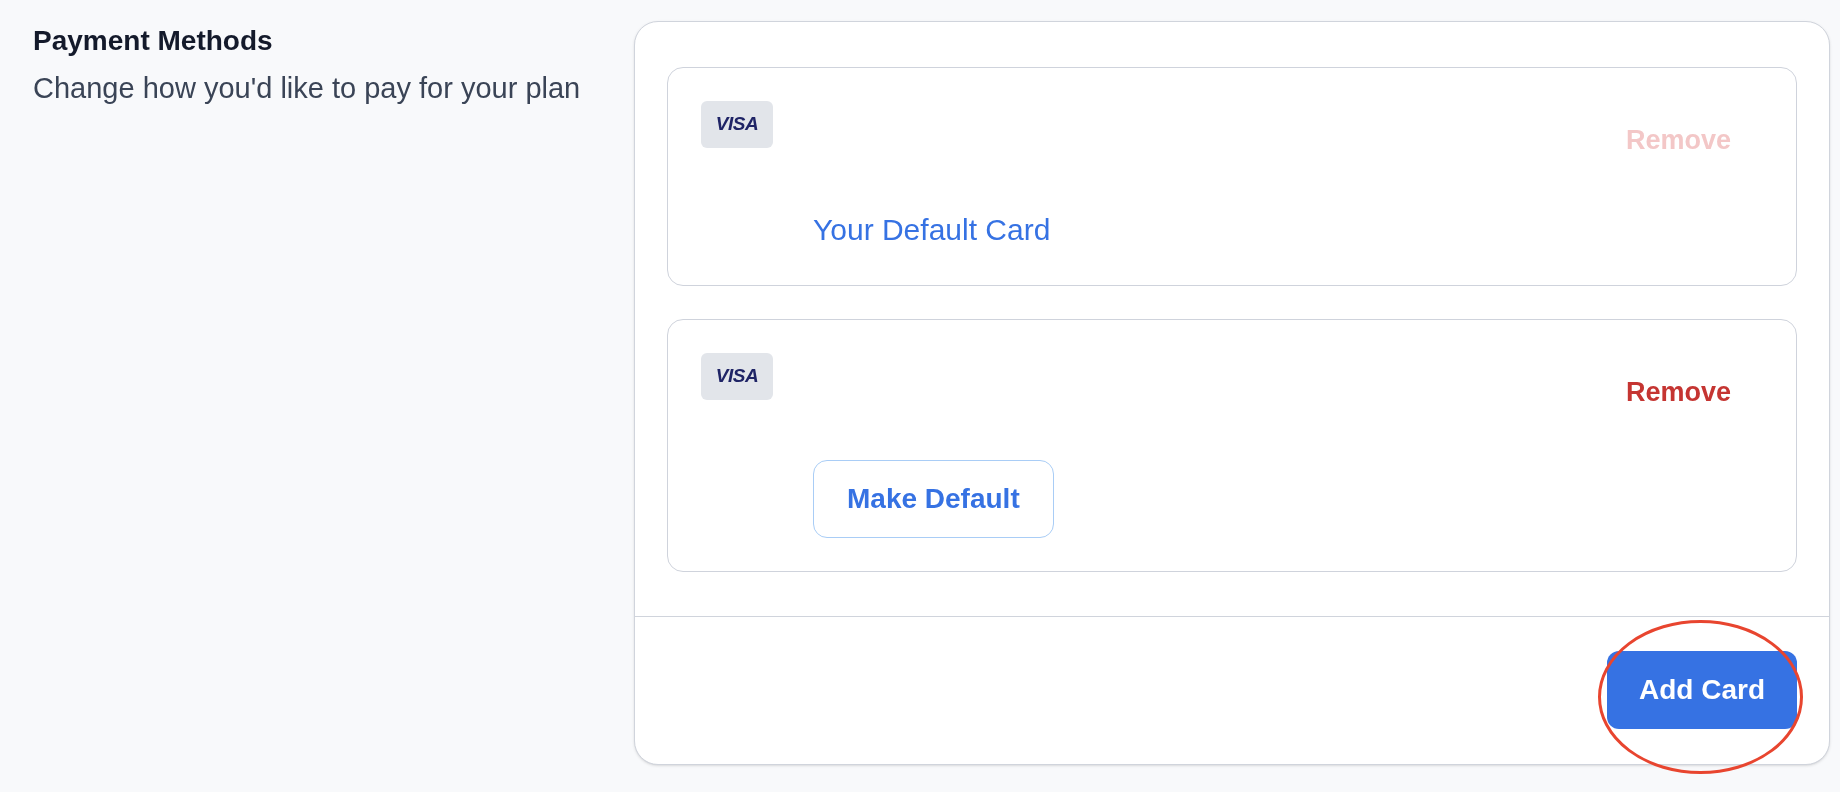  What do you see at coordinates (933, 499) in the screenshot?
I see `make-default-button: Make Default` at bounding box center [933, 499].